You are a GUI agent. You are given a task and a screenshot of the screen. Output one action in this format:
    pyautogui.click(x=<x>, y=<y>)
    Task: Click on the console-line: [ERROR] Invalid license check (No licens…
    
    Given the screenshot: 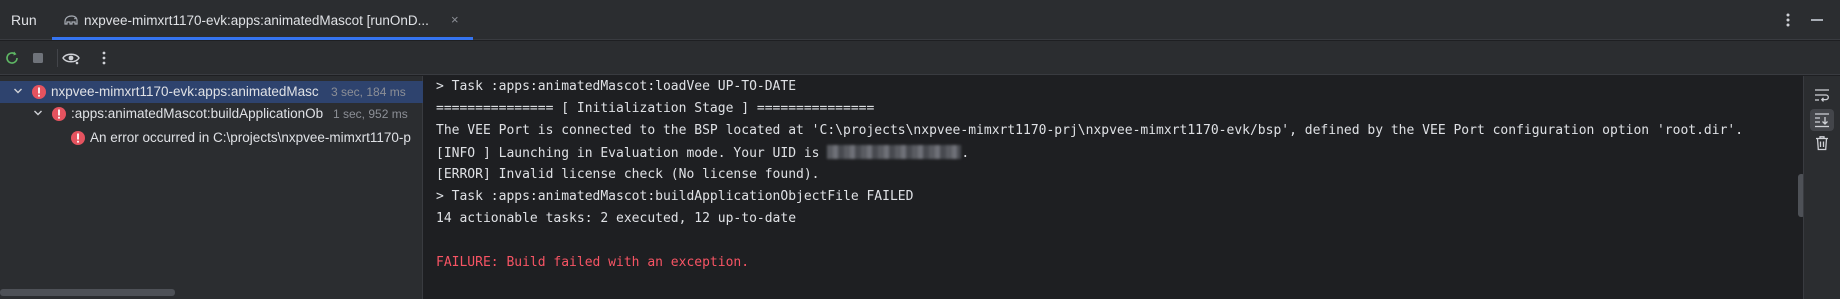 What is the action you would take?
    pyautogui.click(x=628, y=174)
    